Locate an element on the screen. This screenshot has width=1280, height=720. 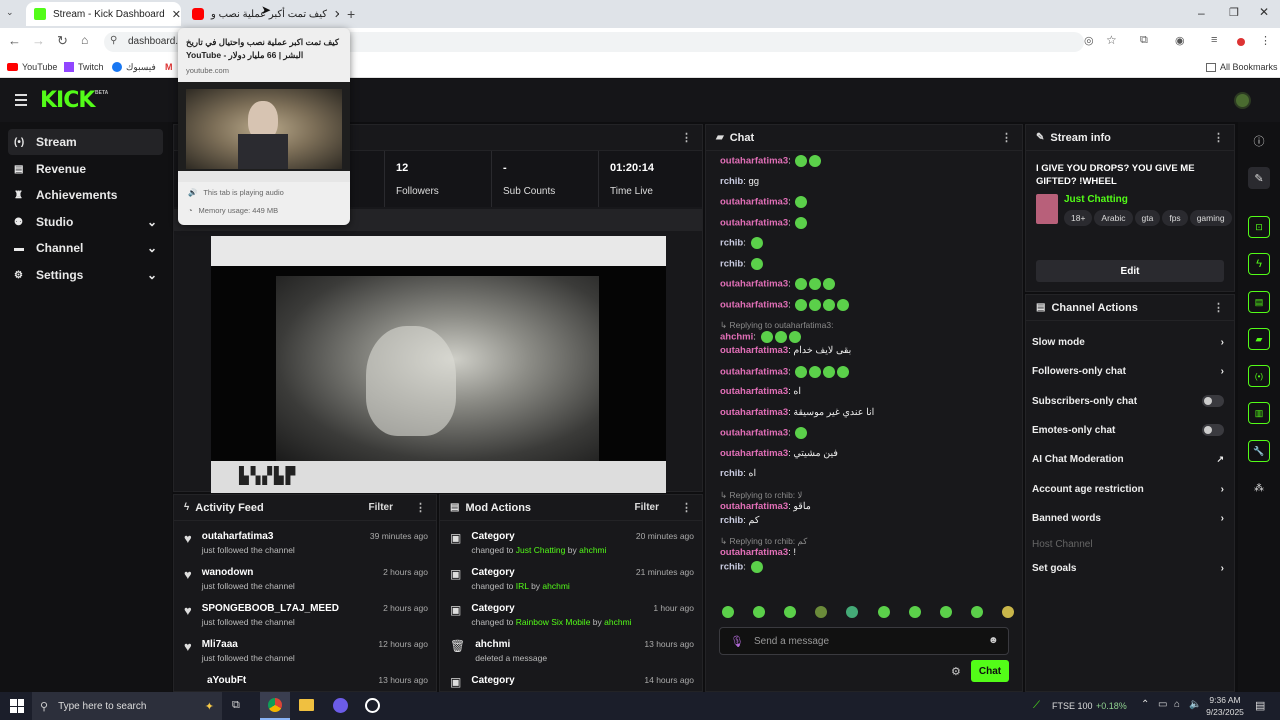
chat-message: outaharfatima3: انا عندي غير موسيقة is located at coordinates (797, 413).